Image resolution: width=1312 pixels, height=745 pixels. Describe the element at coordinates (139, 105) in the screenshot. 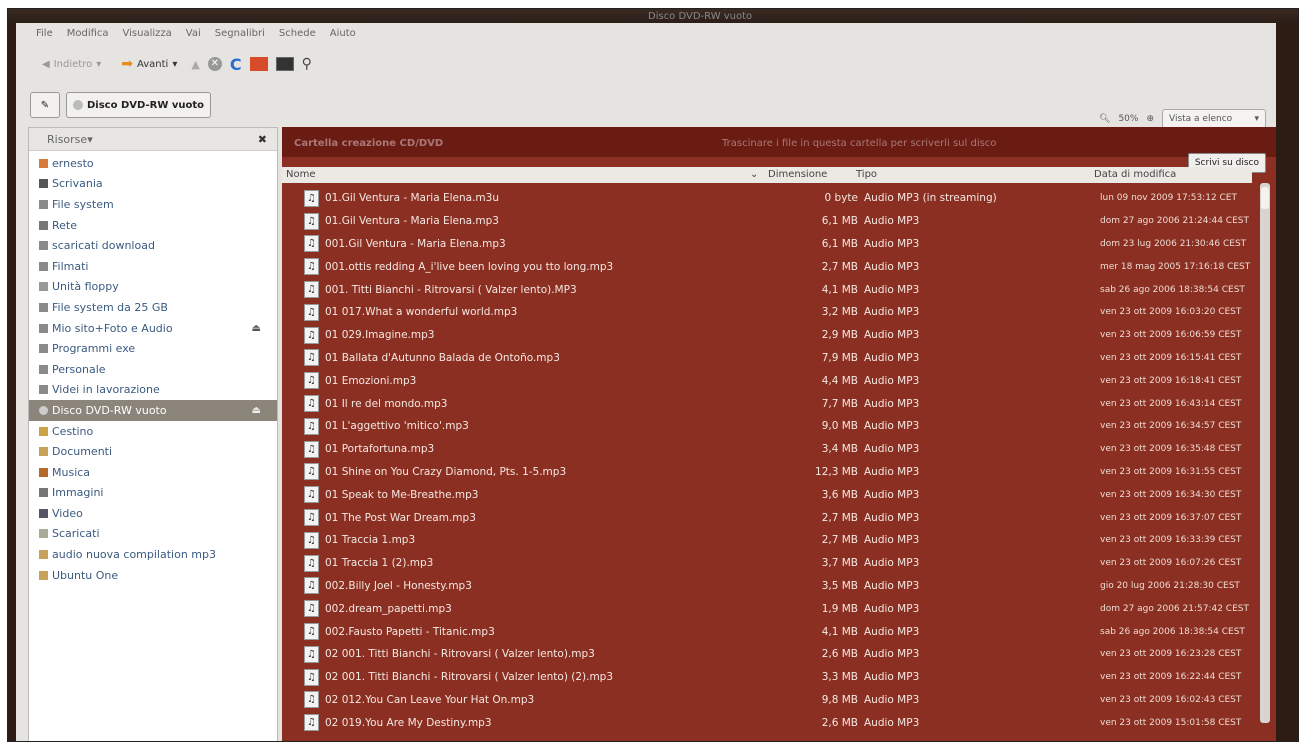

I see `path-button-current: Disco DVD-RW vuoto` at that location.